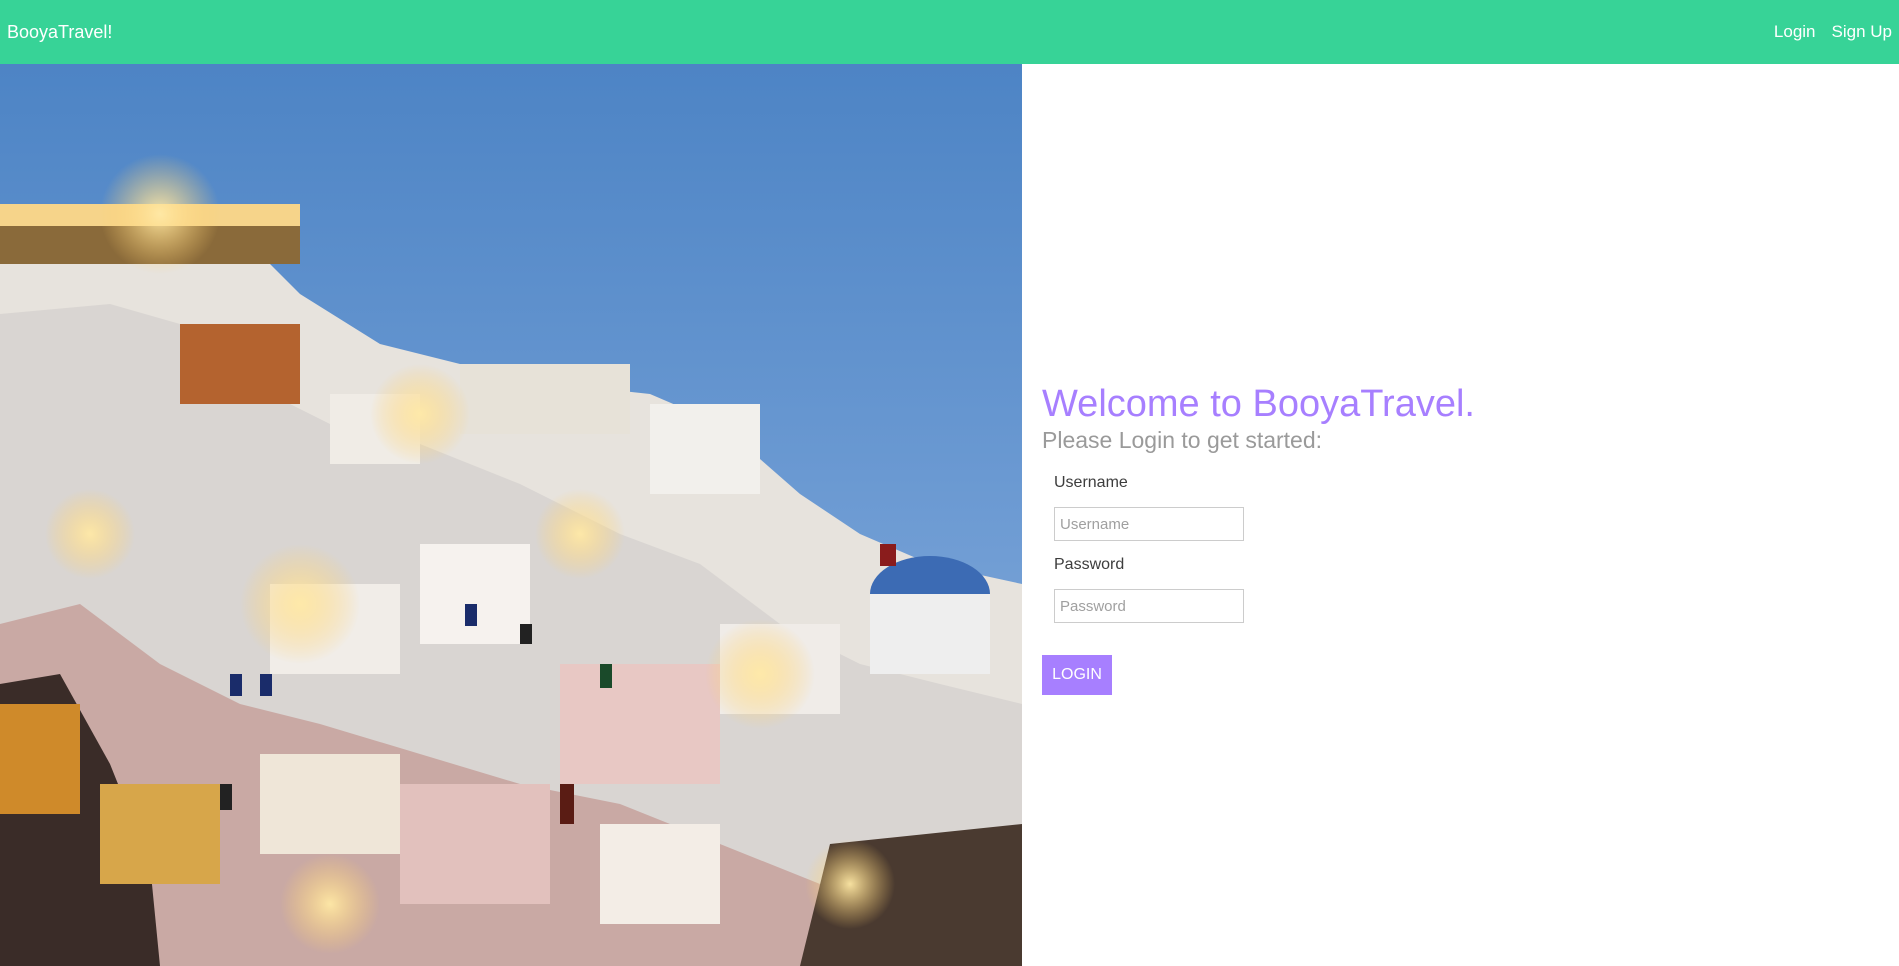 This screenshot has height=966, width=1899. I want to click on login-subtitle: Please Login to get started:, so click(1182, 440).